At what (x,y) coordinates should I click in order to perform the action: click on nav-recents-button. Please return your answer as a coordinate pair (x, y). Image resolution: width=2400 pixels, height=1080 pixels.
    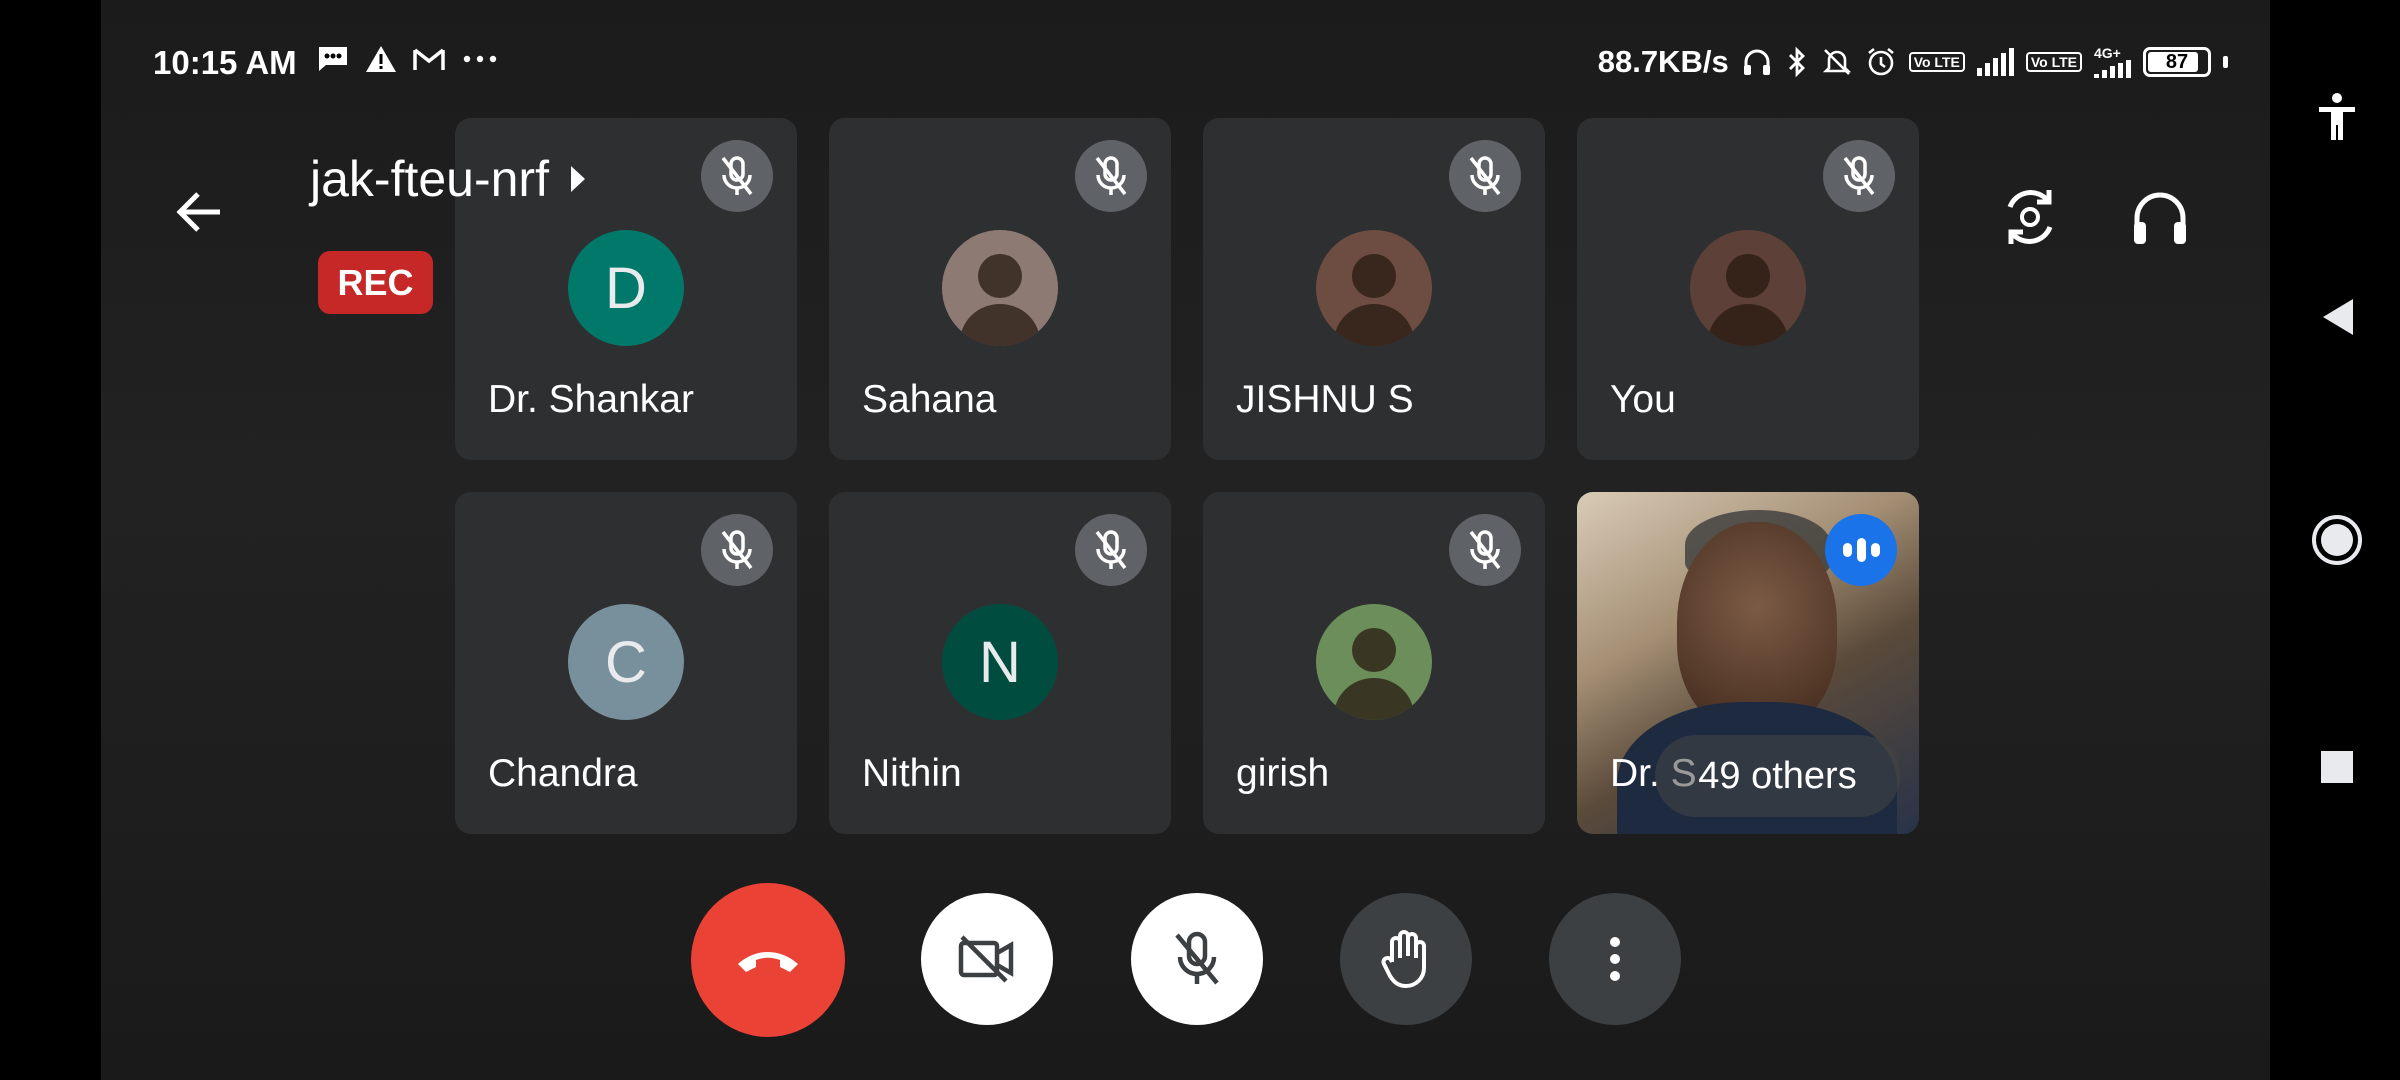
    Looking at the image, I should click on (2337, 767).